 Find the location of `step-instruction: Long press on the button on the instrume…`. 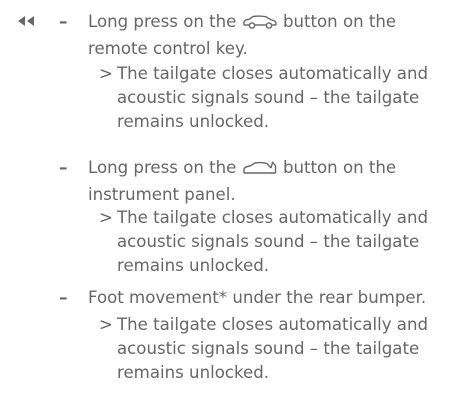

step-instruction: Long press on the button on the instrume… is located at coordinates (242, 181).